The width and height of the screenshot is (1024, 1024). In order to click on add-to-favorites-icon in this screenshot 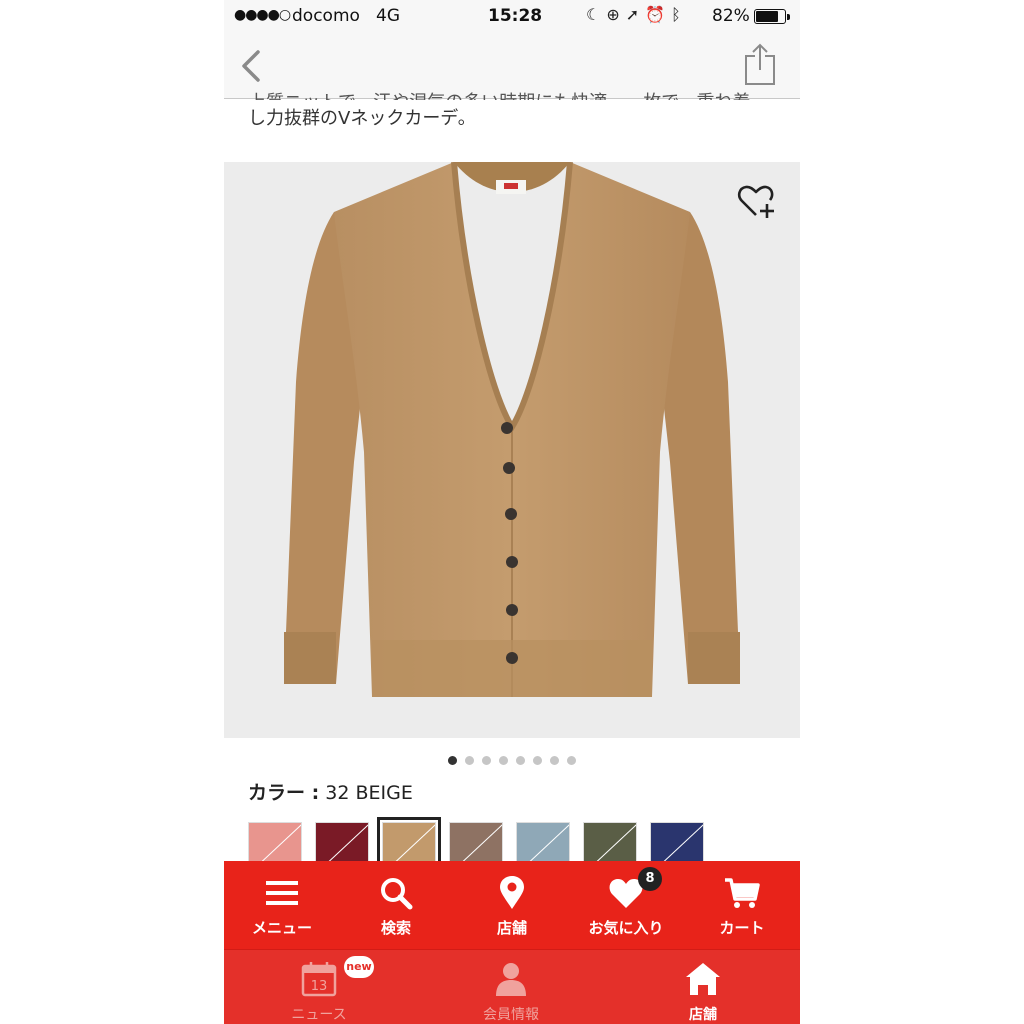, I will do `click(756, 202)`.